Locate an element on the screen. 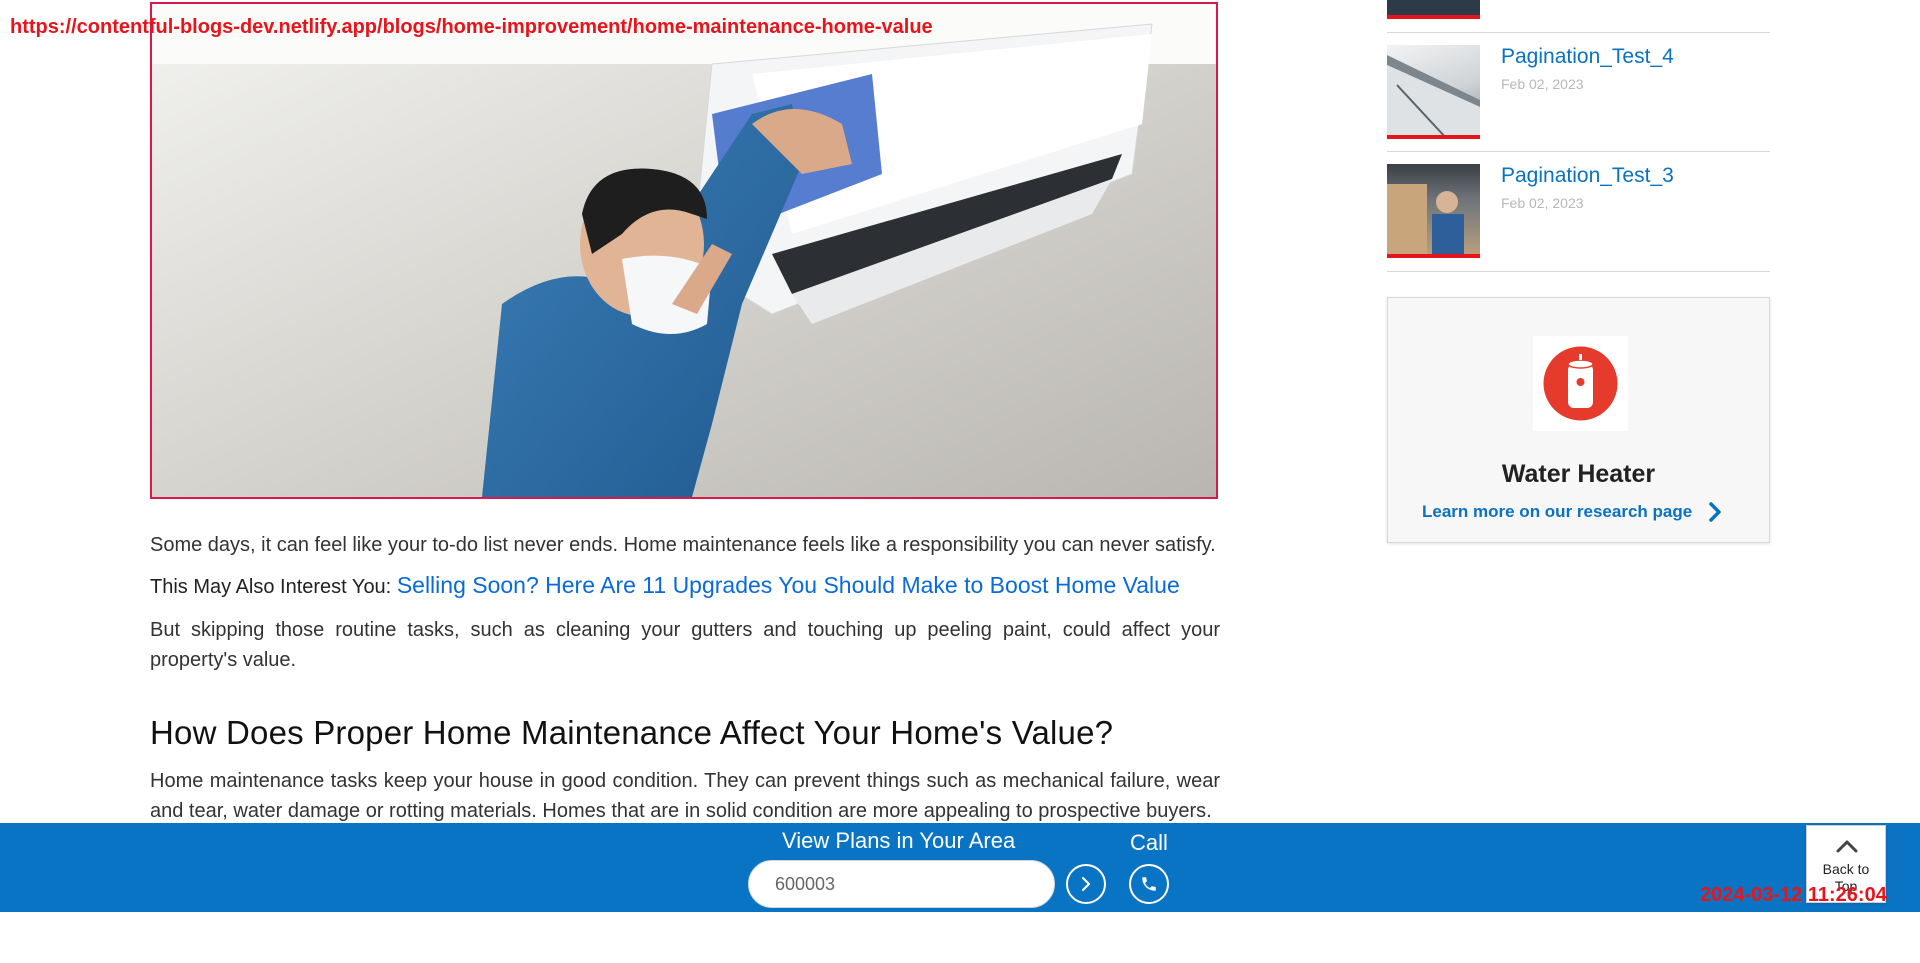 This screenshot has width=1920, height=963. sidebar-post-1-title: Pagination_Test_4 is located at coordinates (1587, 57).